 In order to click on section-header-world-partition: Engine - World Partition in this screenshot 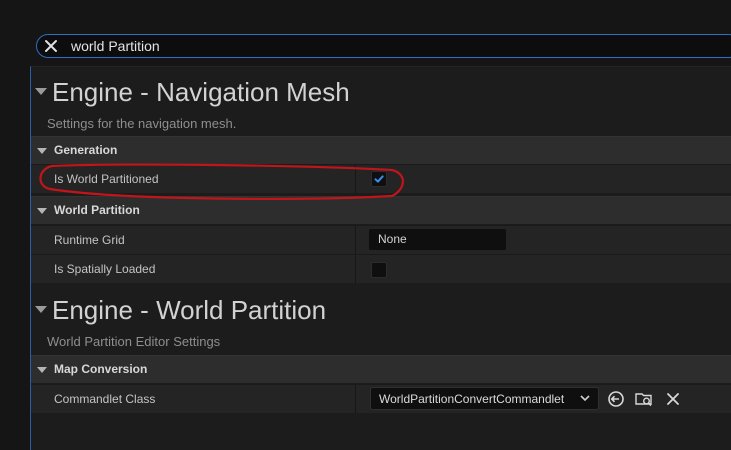, I will do `click(381, 309)`.